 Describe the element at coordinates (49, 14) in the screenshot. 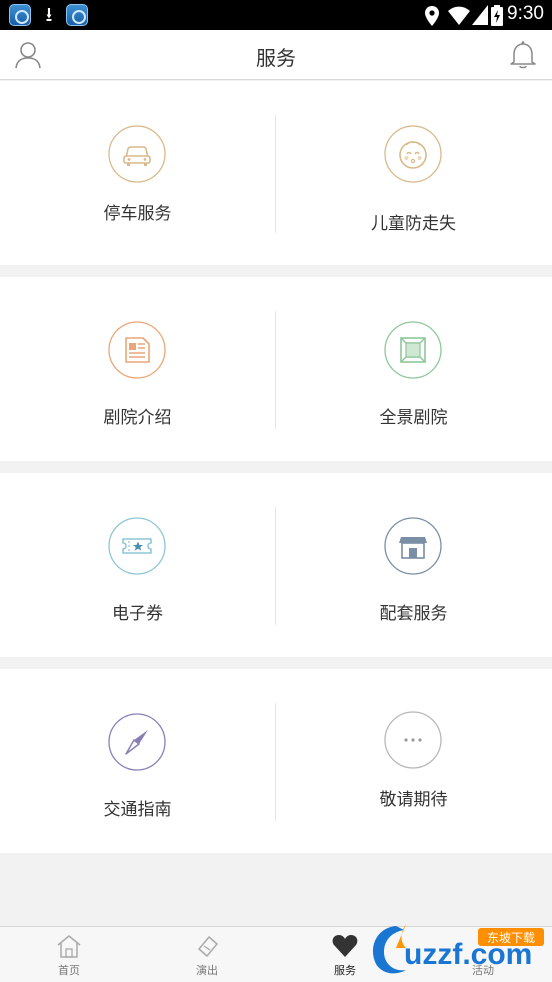

I see `download-icon: ⭳` at that location.